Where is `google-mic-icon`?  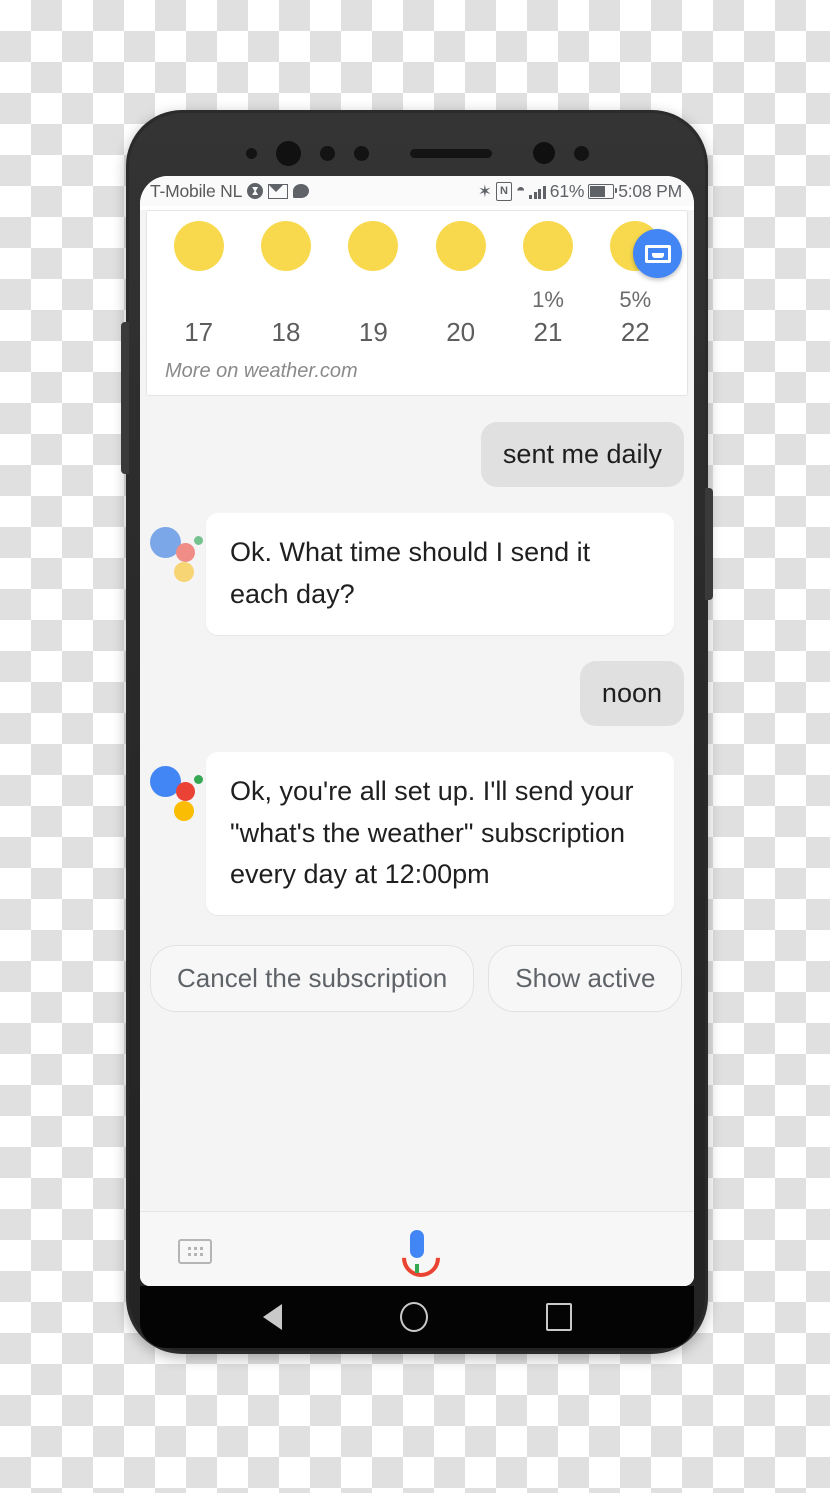
google-mic-icon is located at coordinates (421, 1256).